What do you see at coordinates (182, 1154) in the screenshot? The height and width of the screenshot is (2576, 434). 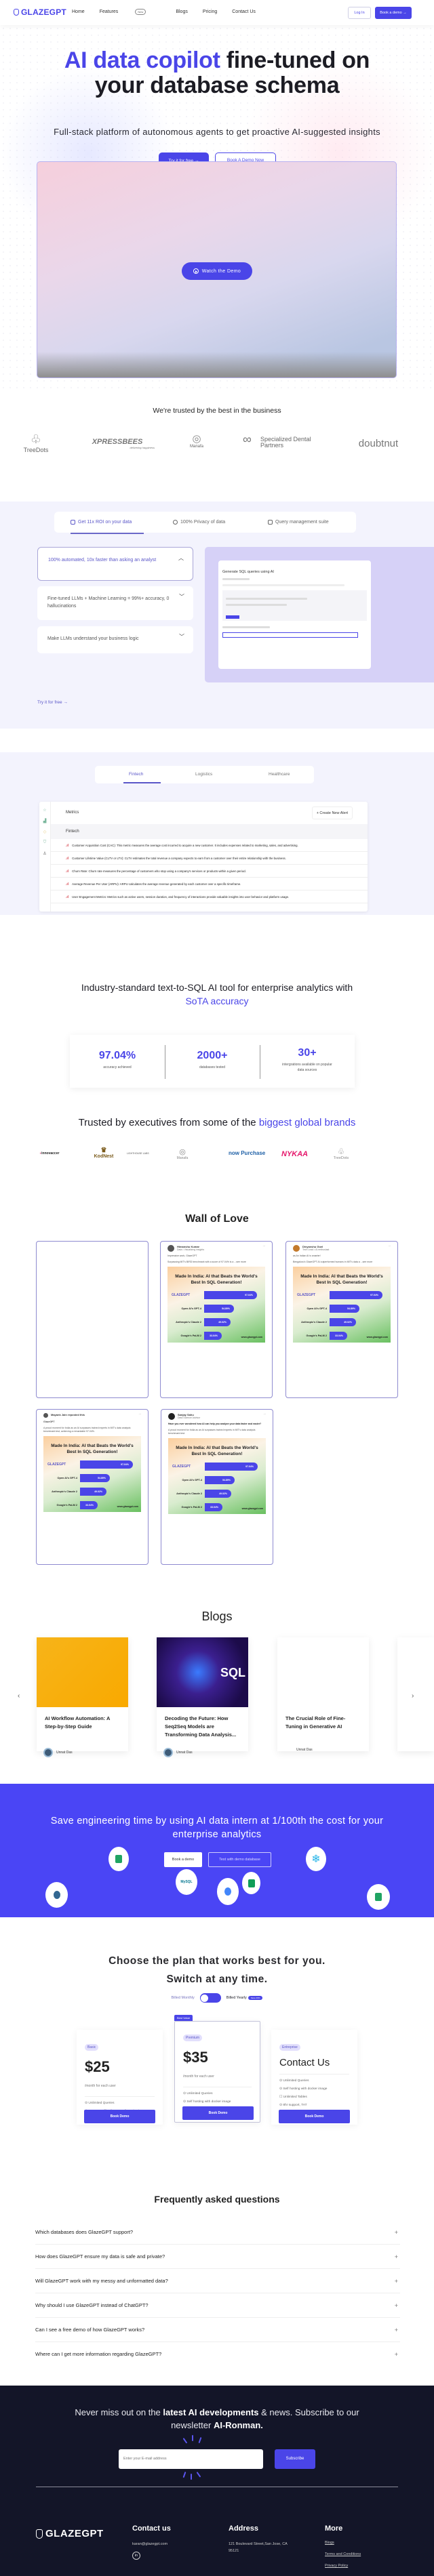 I see `manafa-logo: ◎ Manafa` at bounding box center [182, 1154].